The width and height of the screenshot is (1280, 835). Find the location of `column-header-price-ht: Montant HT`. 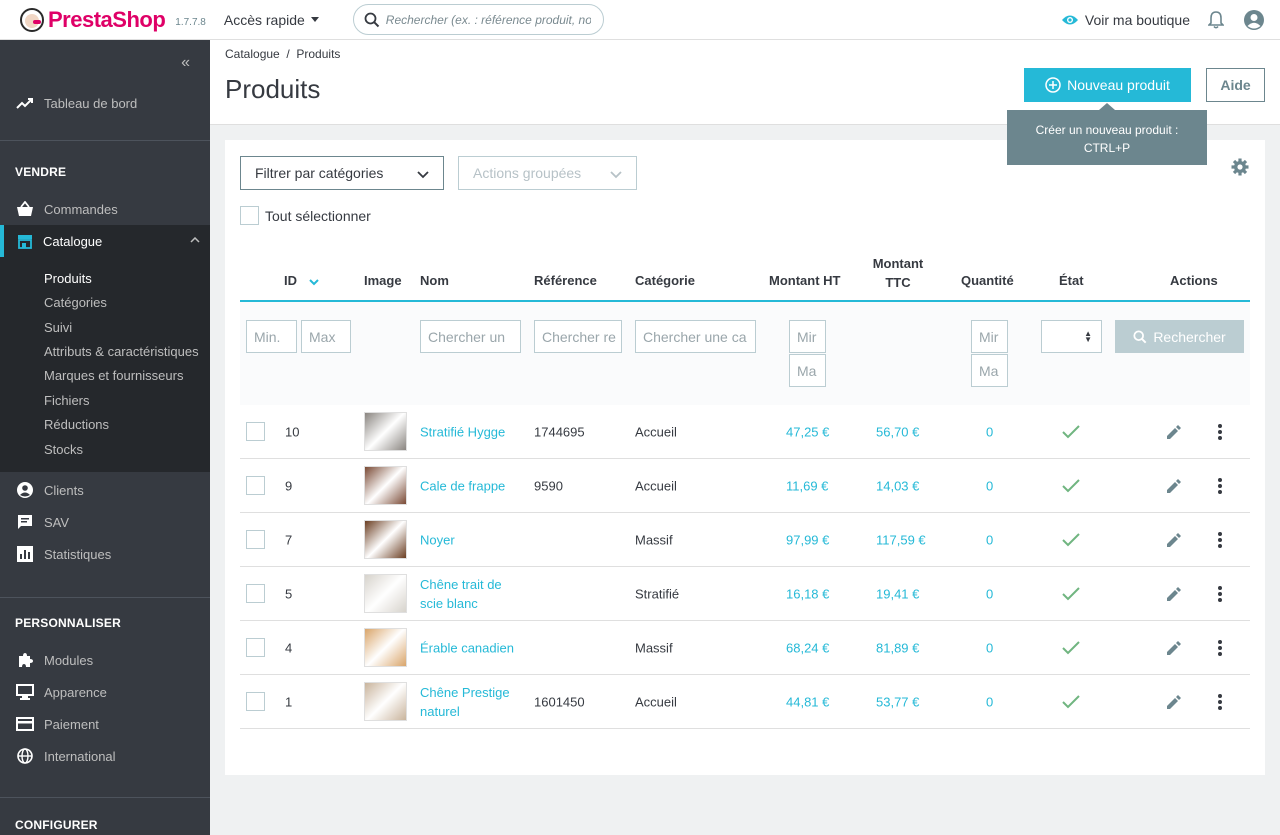

column-header-price-ht: Montant HT is located at coordinates (804, 280).